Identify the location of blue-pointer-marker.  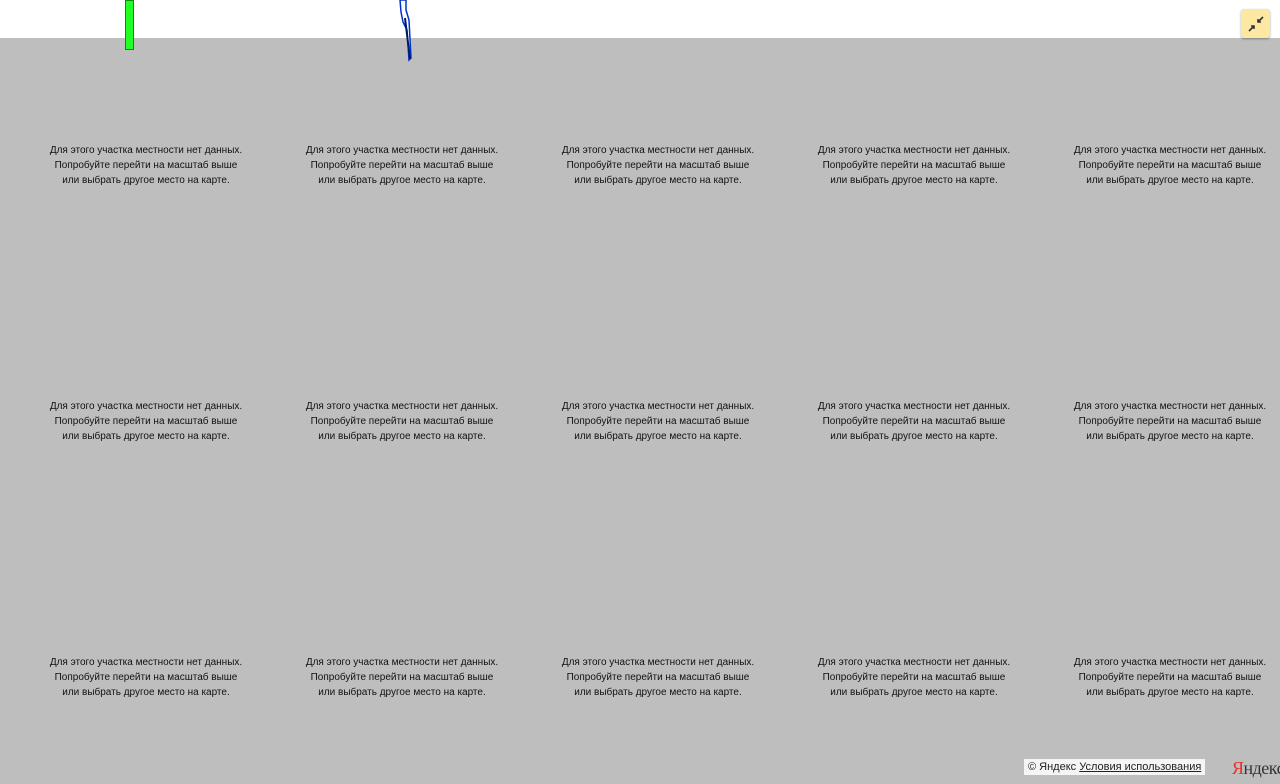
(406, 31).